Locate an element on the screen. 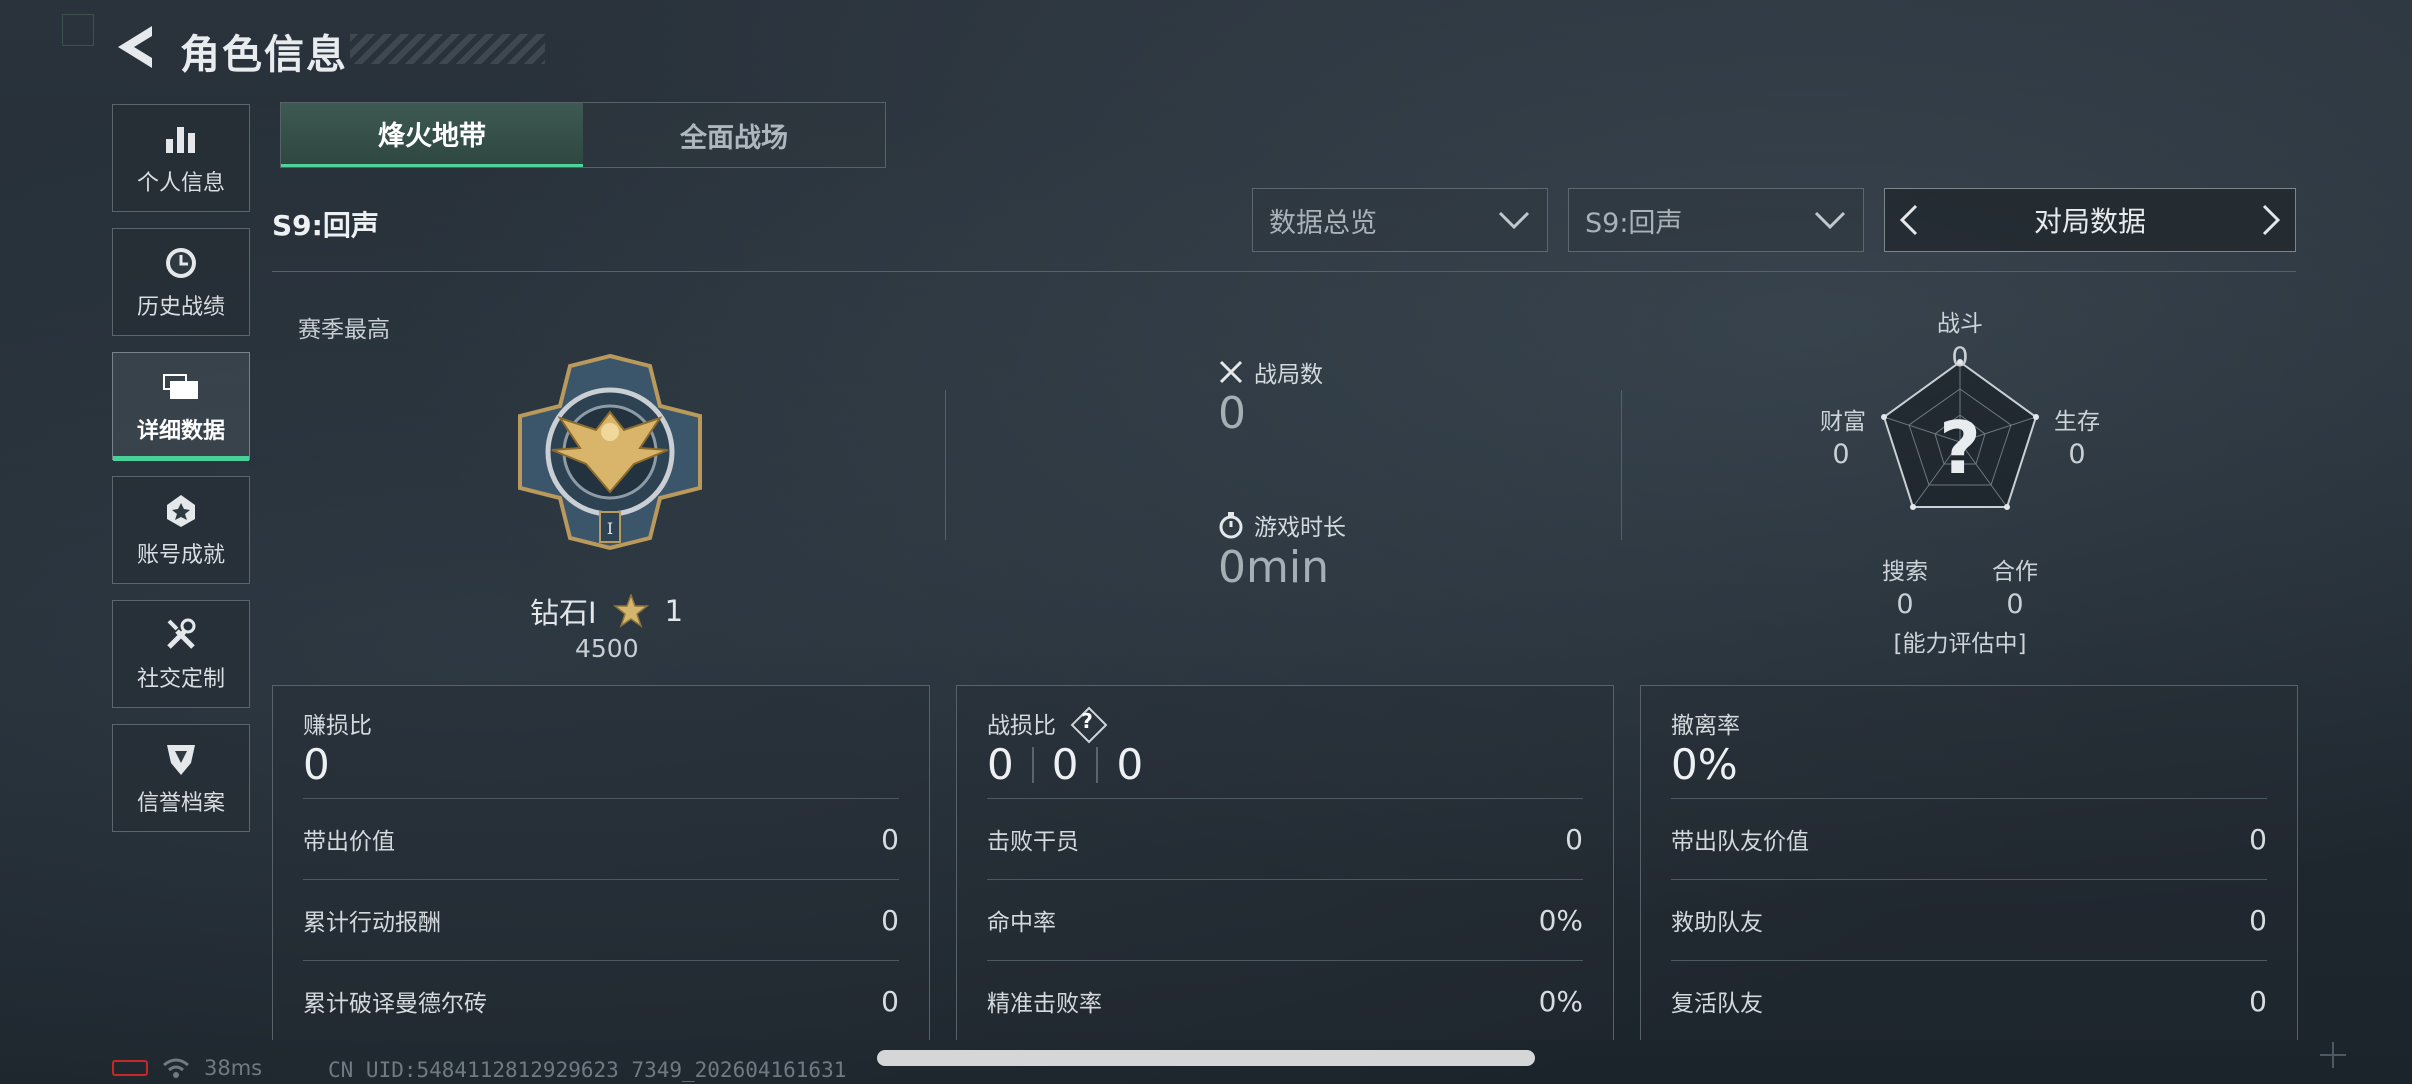 The image size is (2412, 1084). card-rows: 带出队友价值 0 救助队友 0 复活队友 0 is located at coordinates (1969, 919).